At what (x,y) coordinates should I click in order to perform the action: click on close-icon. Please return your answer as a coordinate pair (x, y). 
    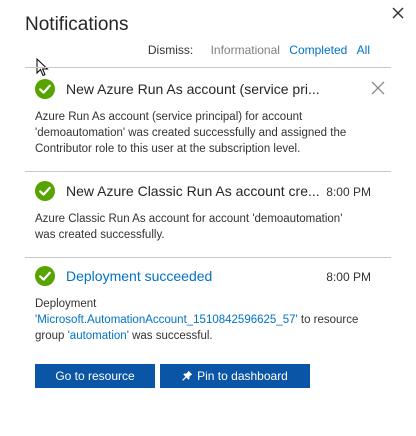
    Looking at the image, I should click on (398, 13).